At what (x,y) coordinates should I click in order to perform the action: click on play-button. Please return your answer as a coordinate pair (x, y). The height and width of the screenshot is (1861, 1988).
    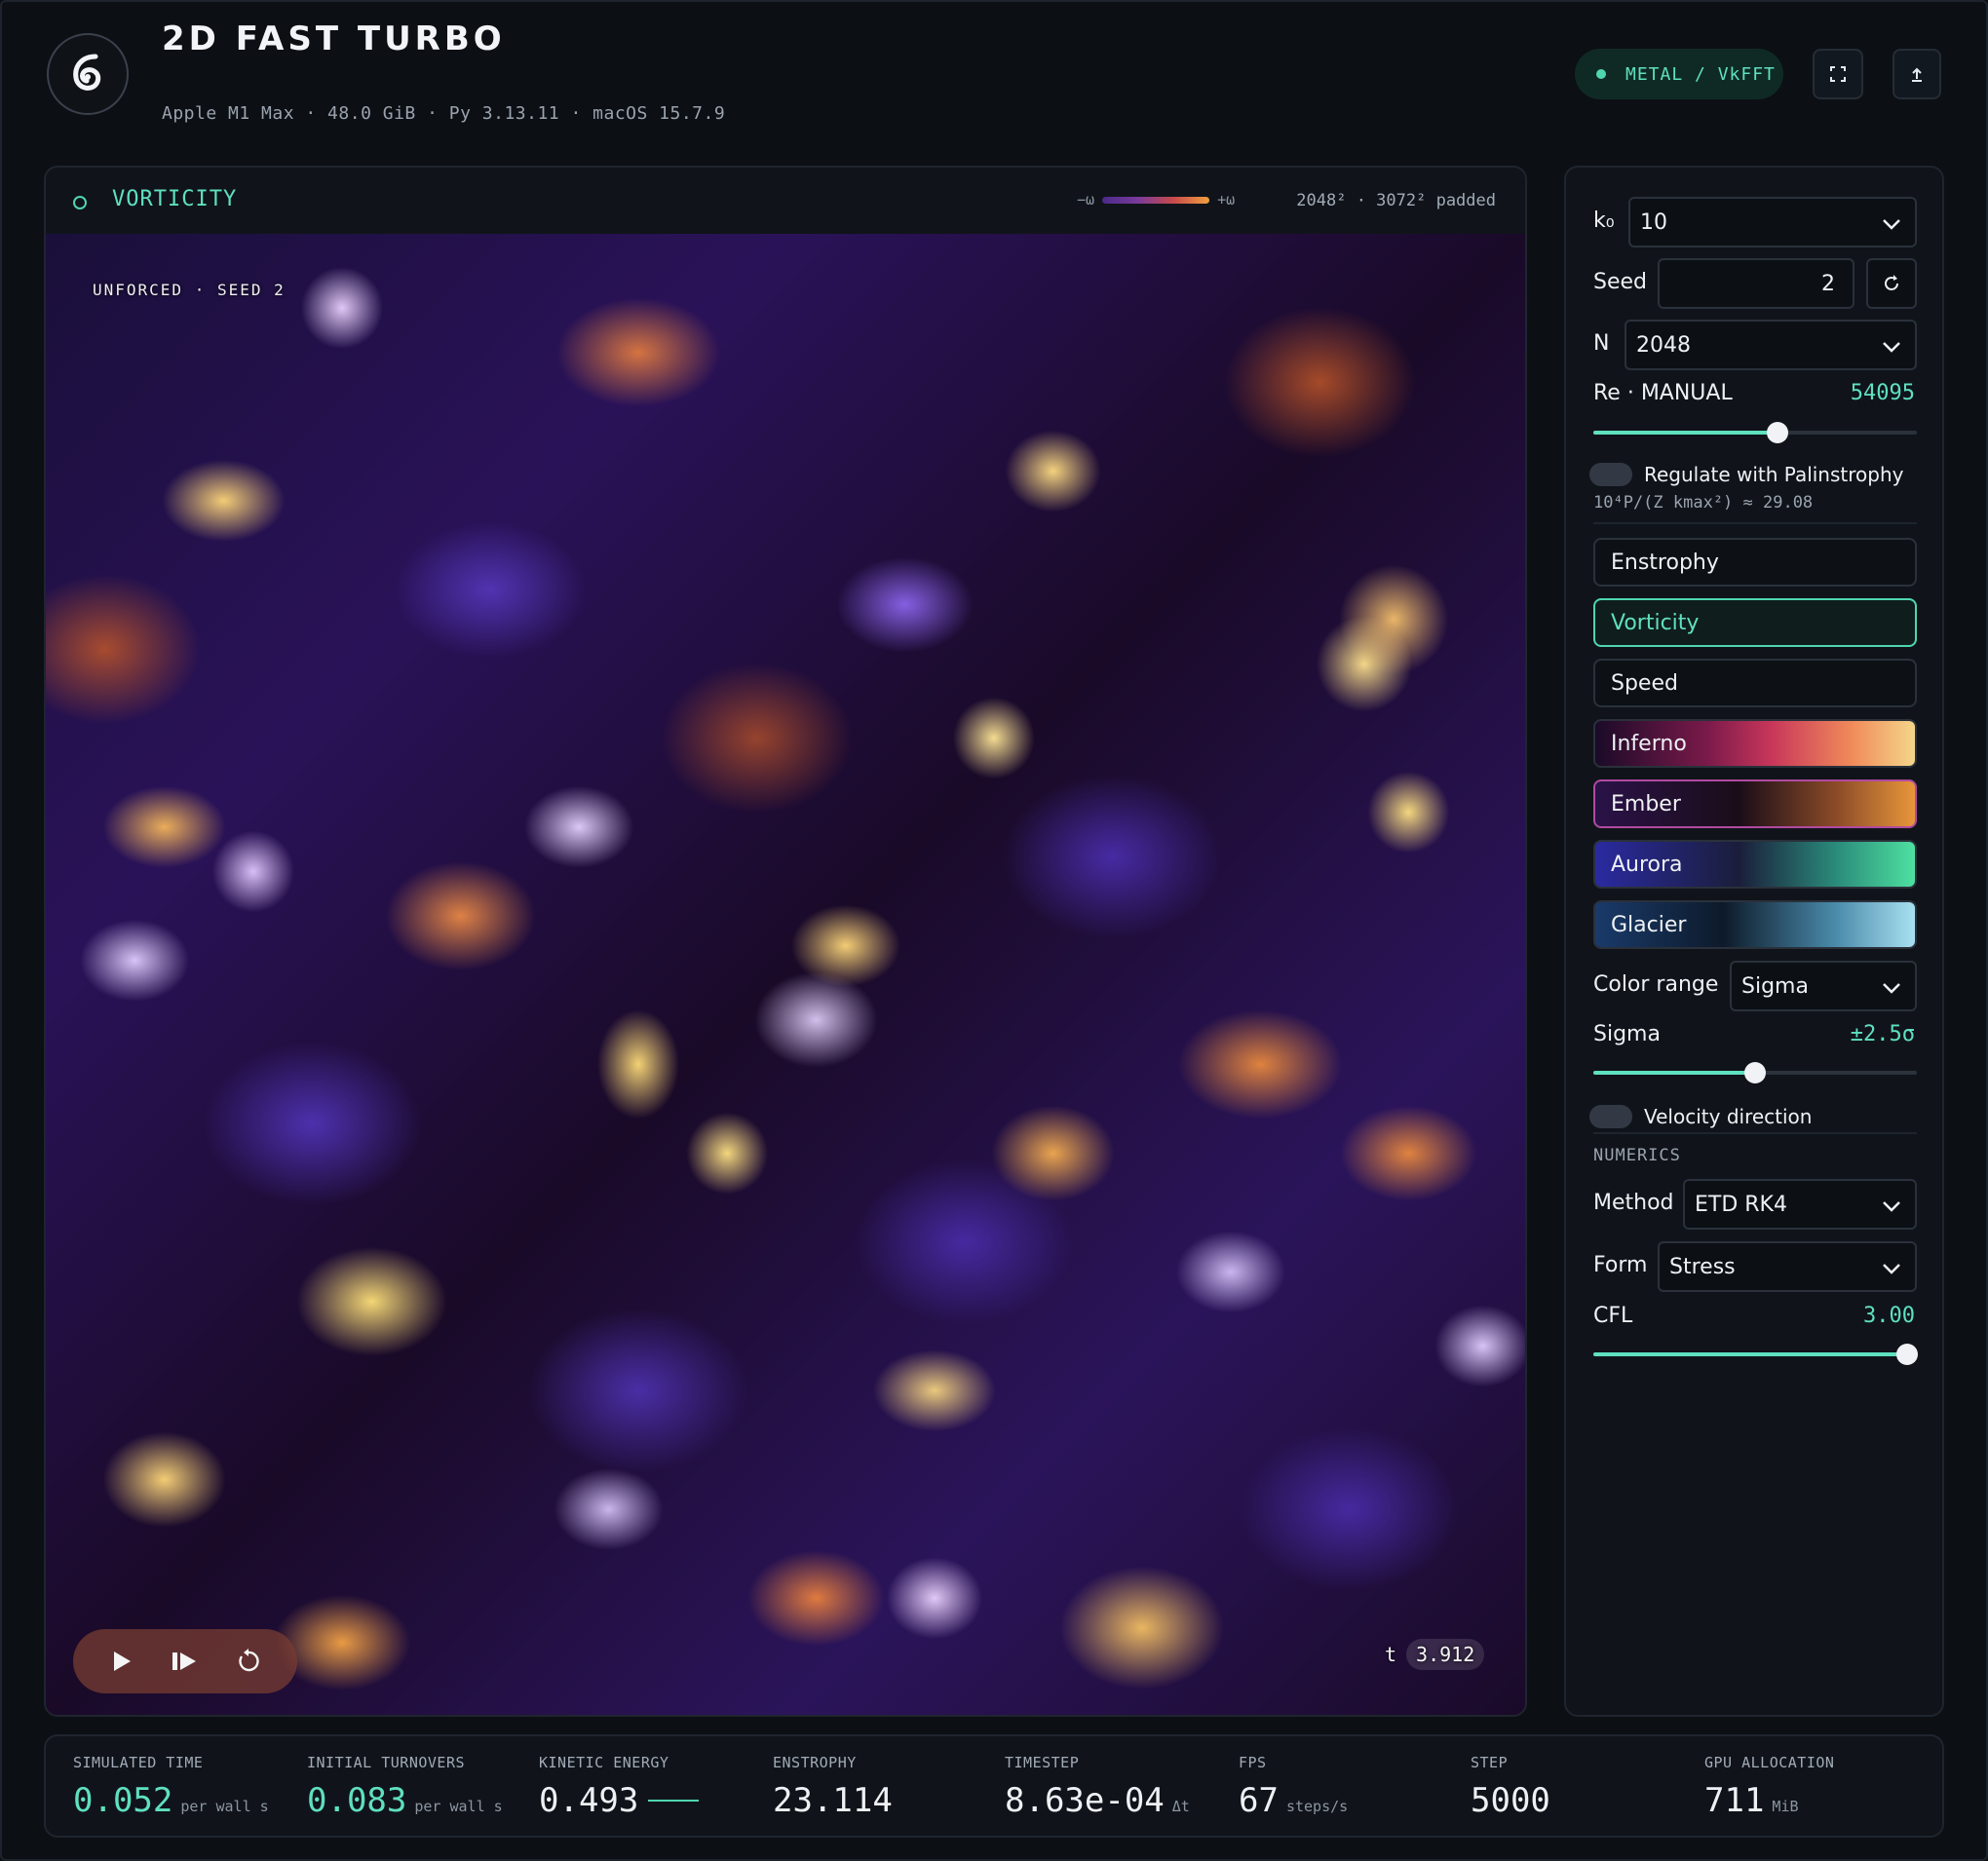
    Looking at the image, I should click on (121, 1661).